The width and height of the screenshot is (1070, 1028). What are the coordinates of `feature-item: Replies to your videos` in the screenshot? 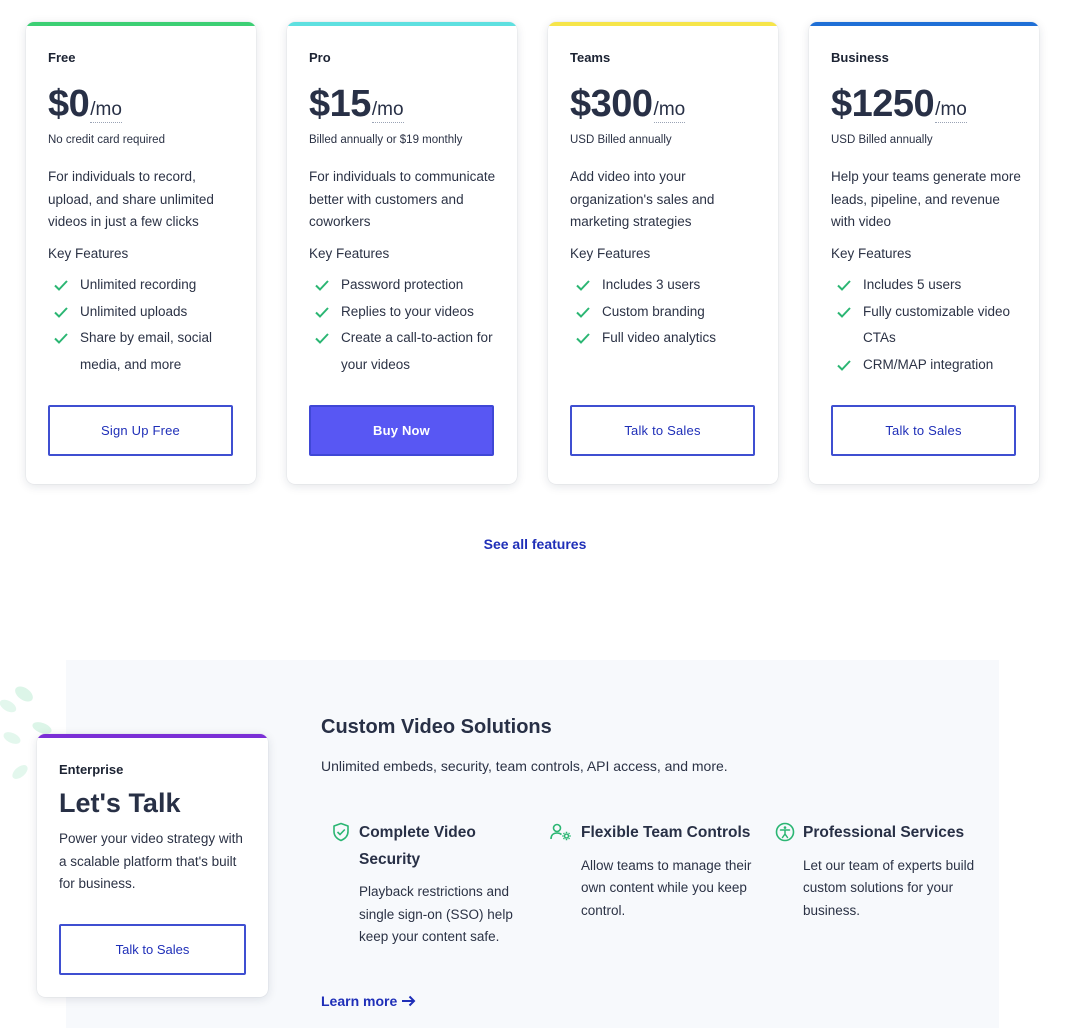 It's located at (404, 312).